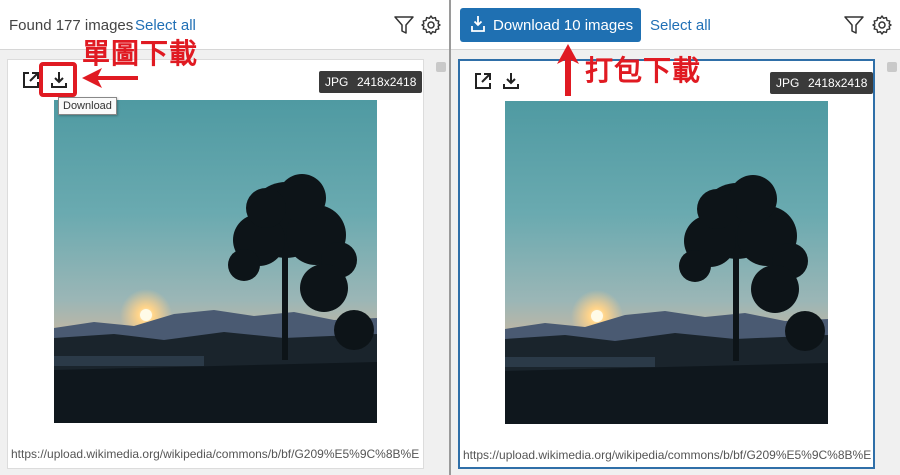  I want to click on download-all-button: Download 10 images, so click(550, 25).